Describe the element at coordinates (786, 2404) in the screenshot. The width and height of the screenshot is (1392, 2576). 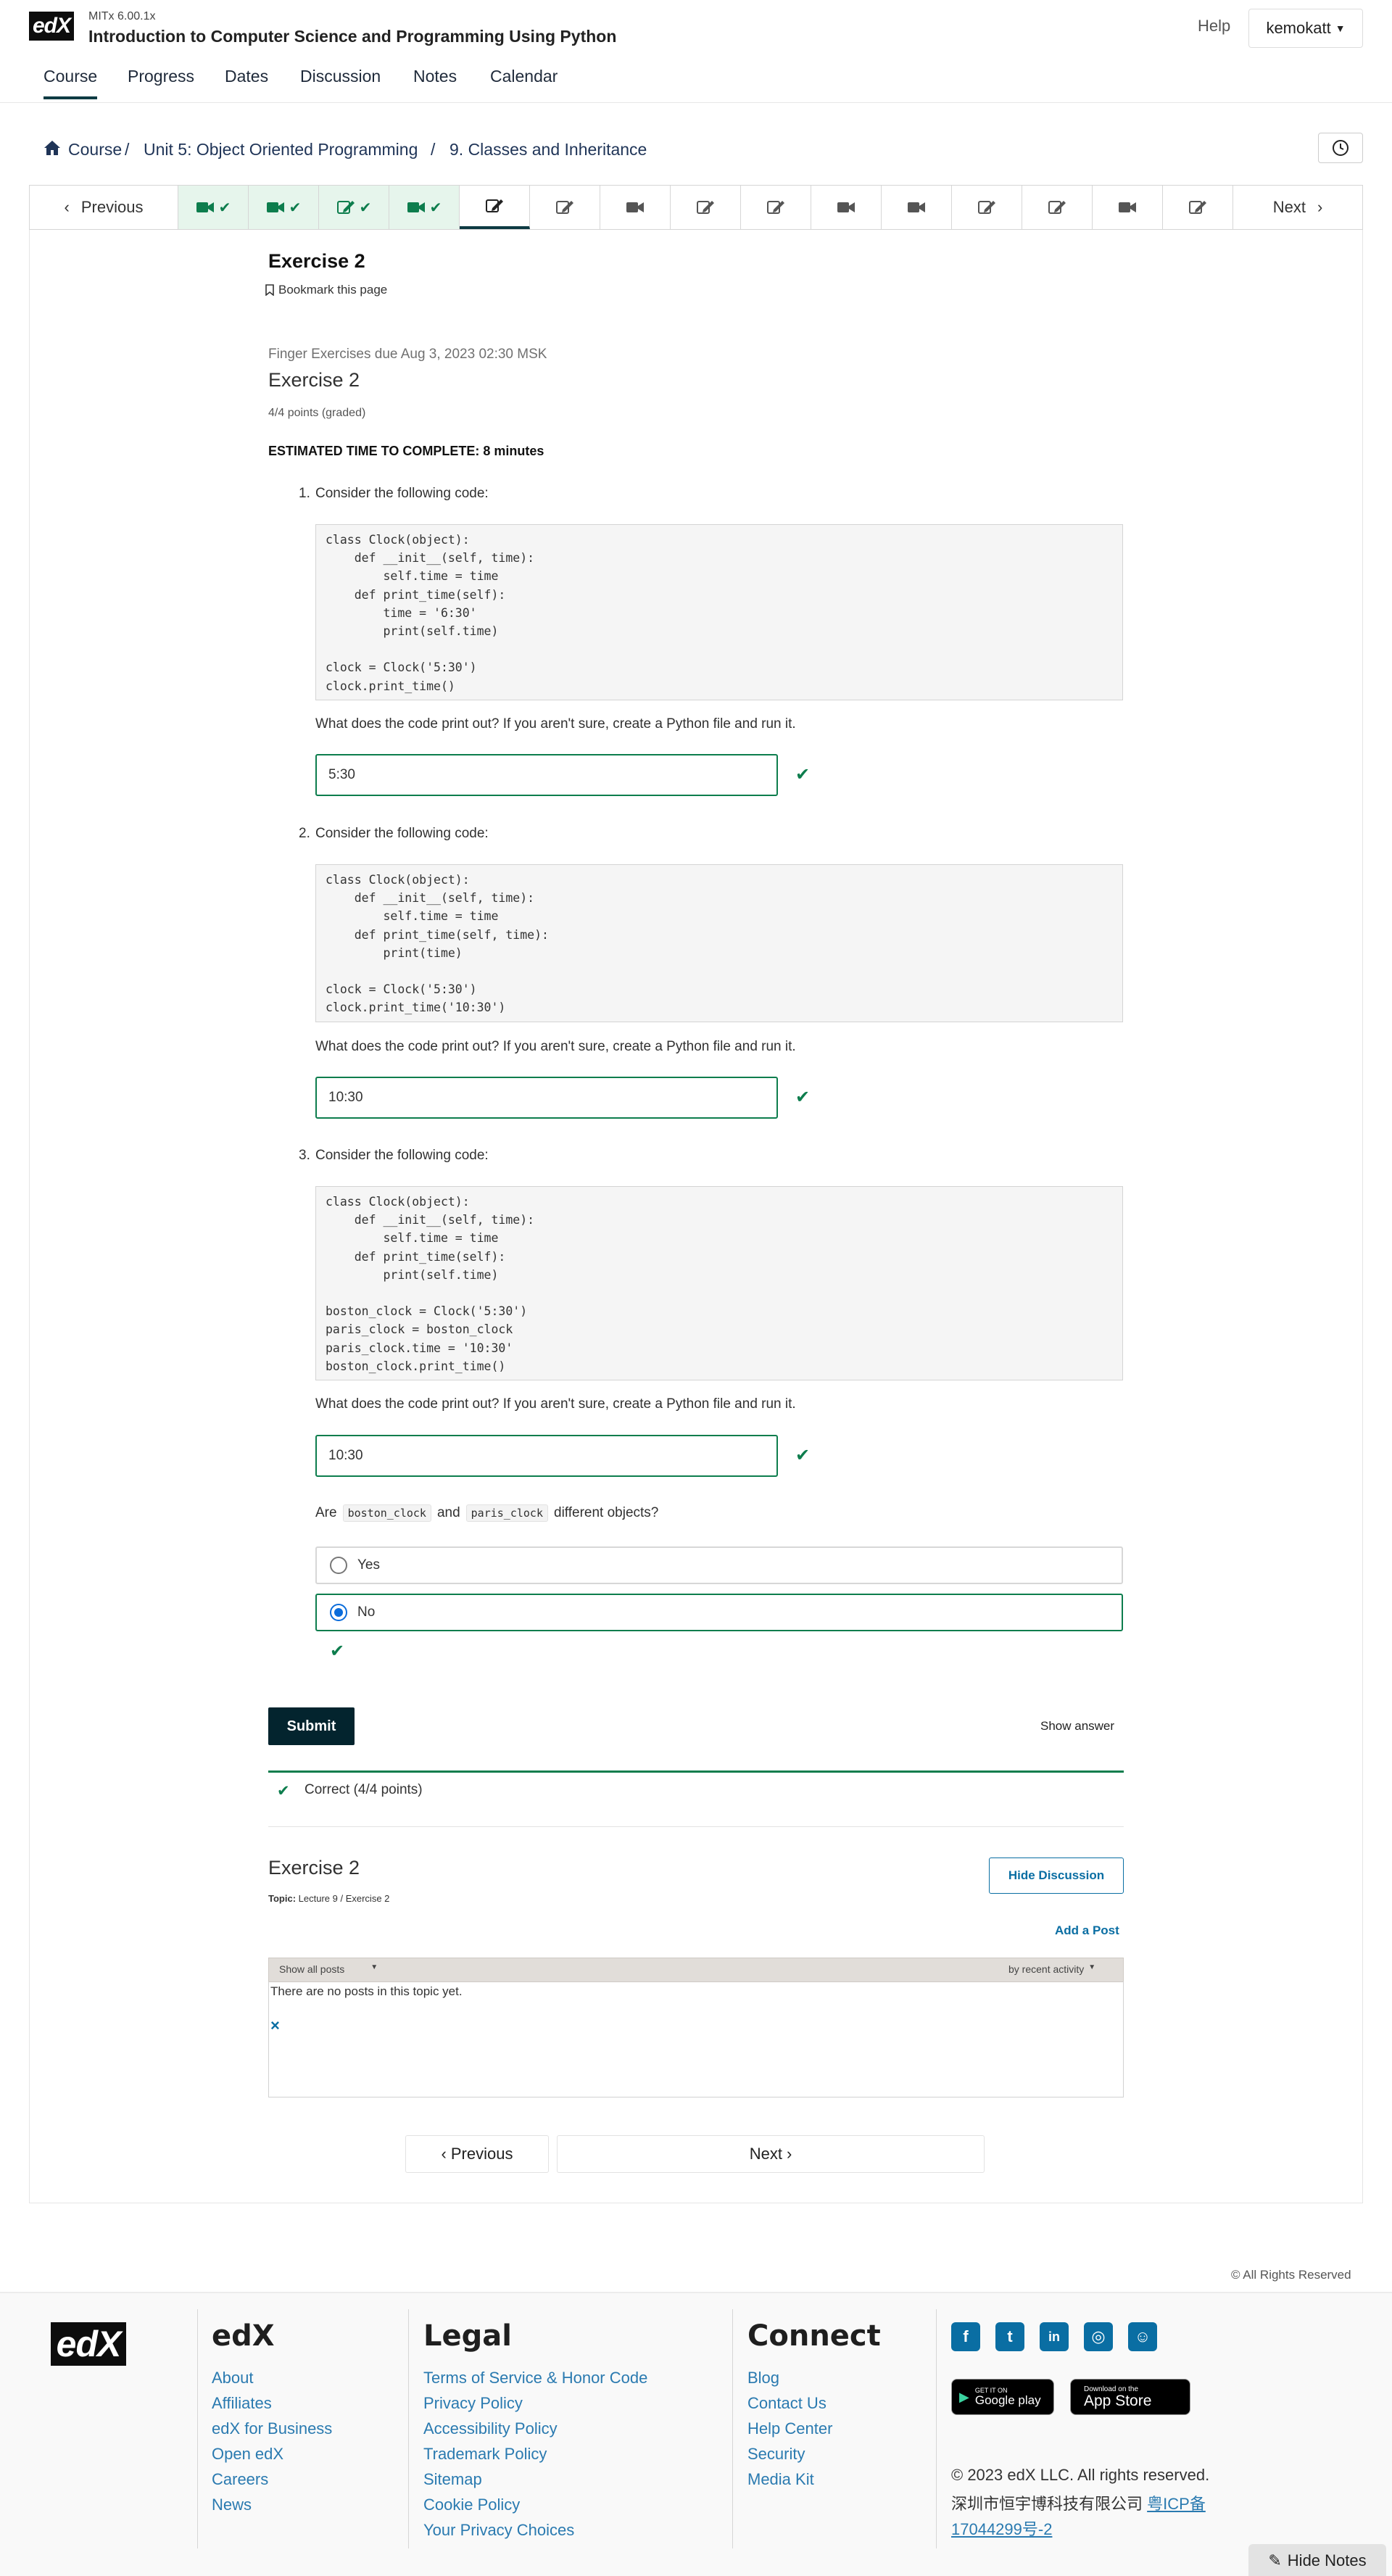
I see `footer-link: Contact Us` at that location.